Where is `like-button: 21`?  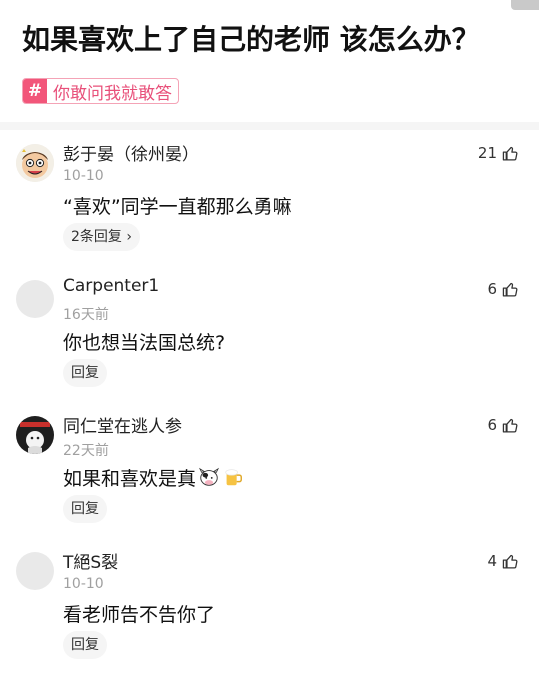 like-button: 21 is located at coordinates (498, 153).